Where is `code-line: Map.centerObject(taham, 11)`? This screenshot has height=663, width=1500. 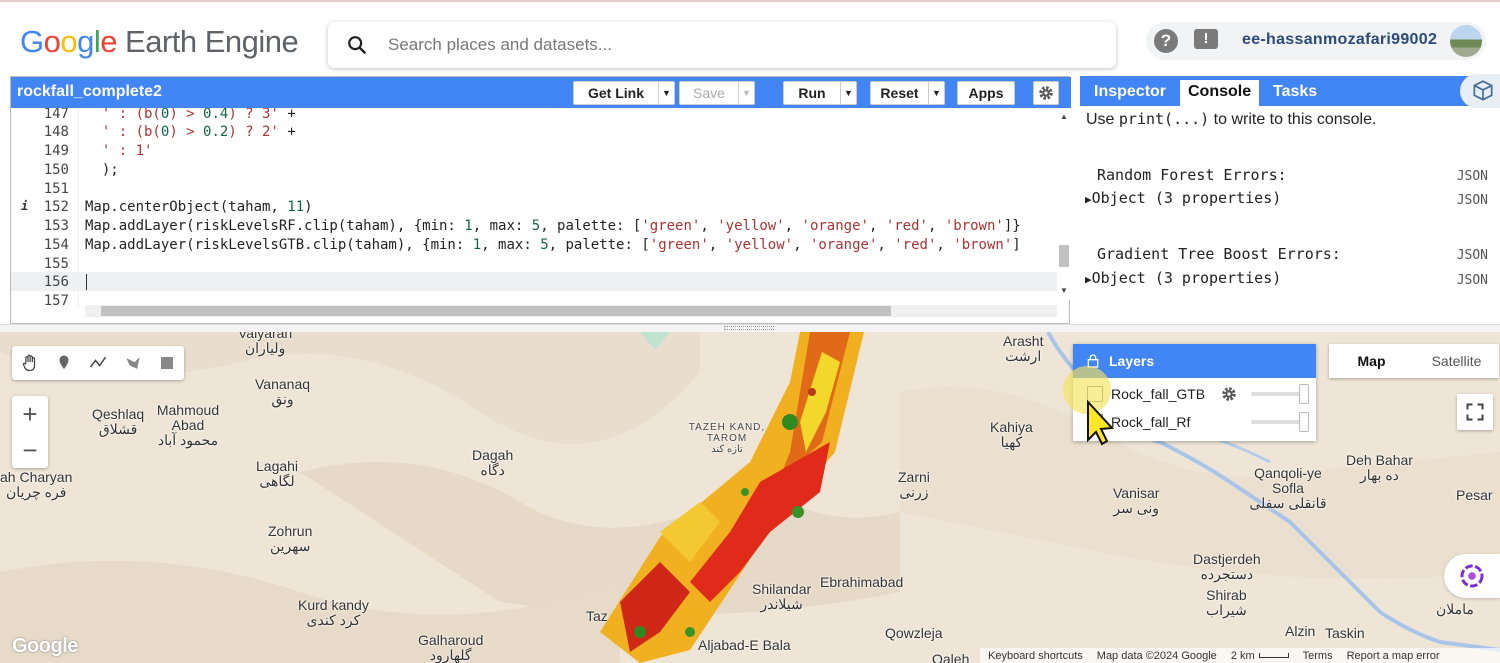
code-line: Map.centerObject(taham, 11) is located at coordinates (199, 207).